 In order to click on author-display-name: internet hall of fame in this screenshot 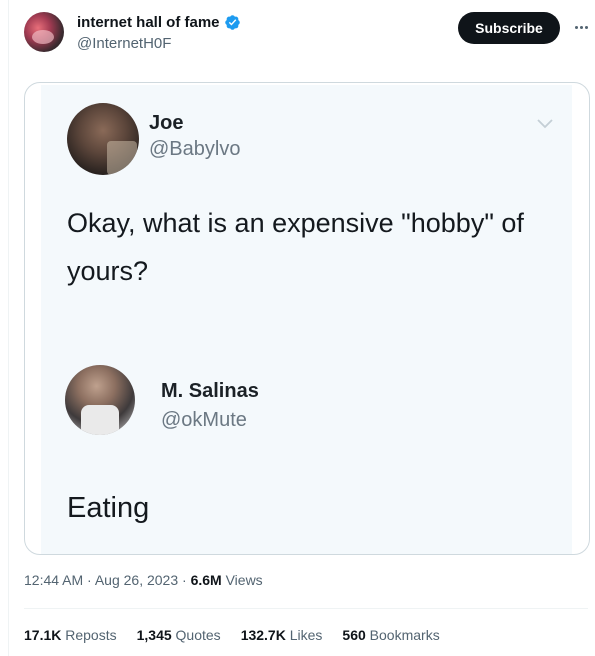, I will do `click(148, 22)`.